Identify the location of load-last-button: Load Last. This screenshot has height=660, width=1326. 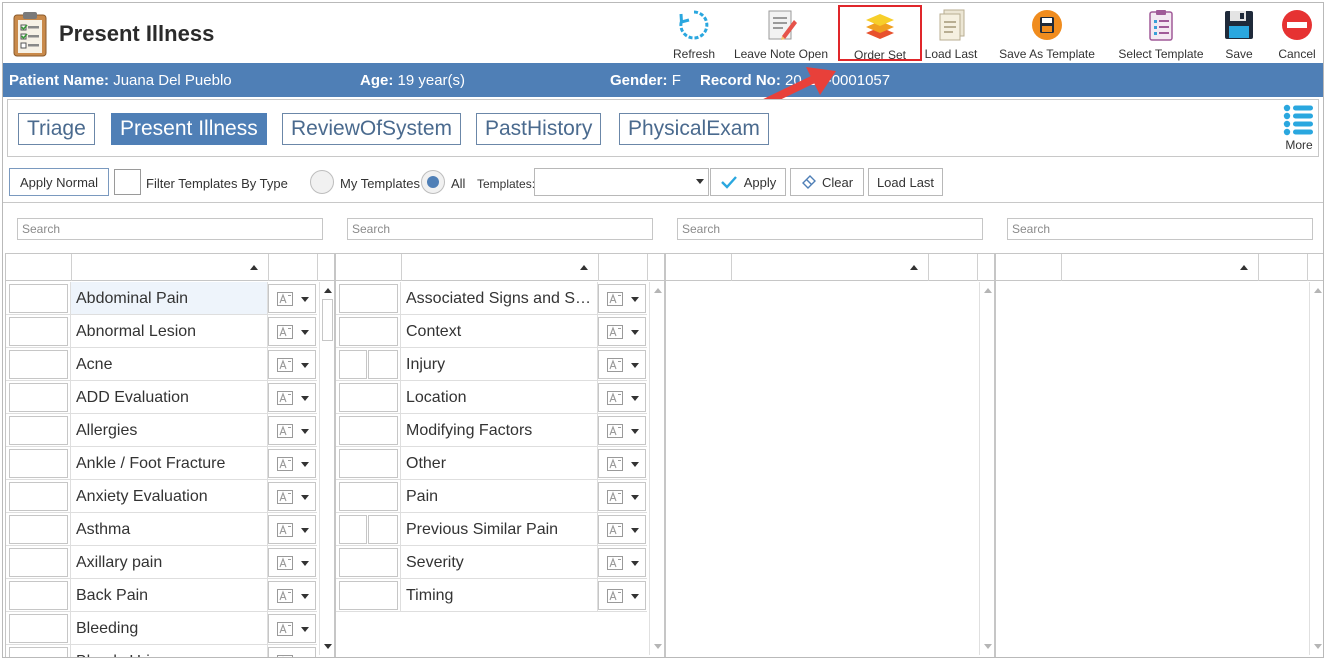
(905, 182).